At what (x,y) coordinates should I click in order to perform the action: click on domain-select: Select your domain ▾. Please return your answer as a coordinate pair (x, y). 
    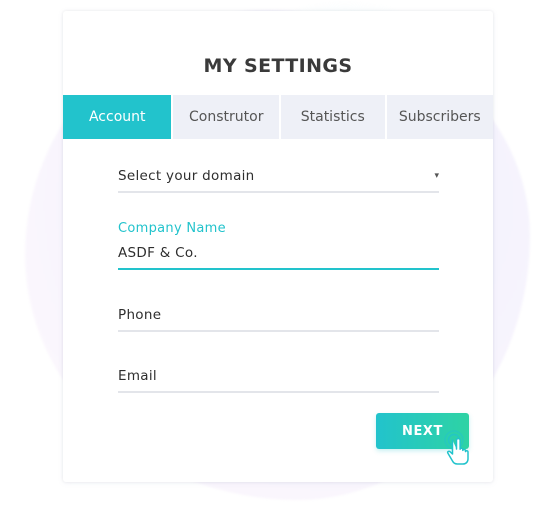
    Looking at the image, I should click on (278, 179).